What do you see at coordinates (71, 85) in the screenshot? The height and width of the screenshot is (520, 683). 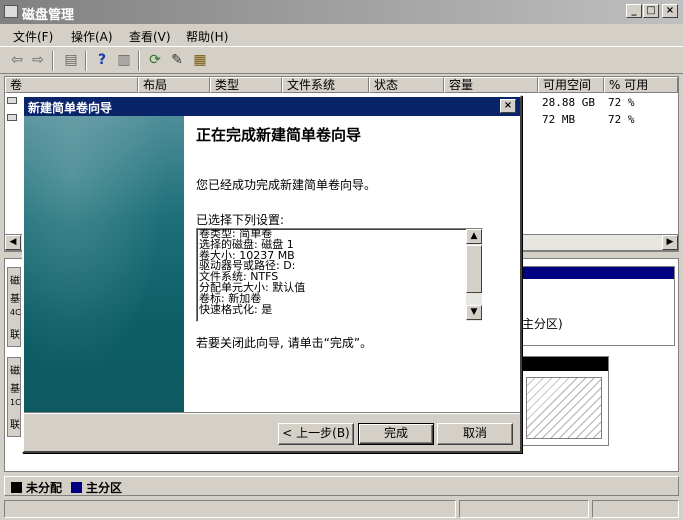 I see `column-header-volume: 卷` at bounding box center [71, 85].